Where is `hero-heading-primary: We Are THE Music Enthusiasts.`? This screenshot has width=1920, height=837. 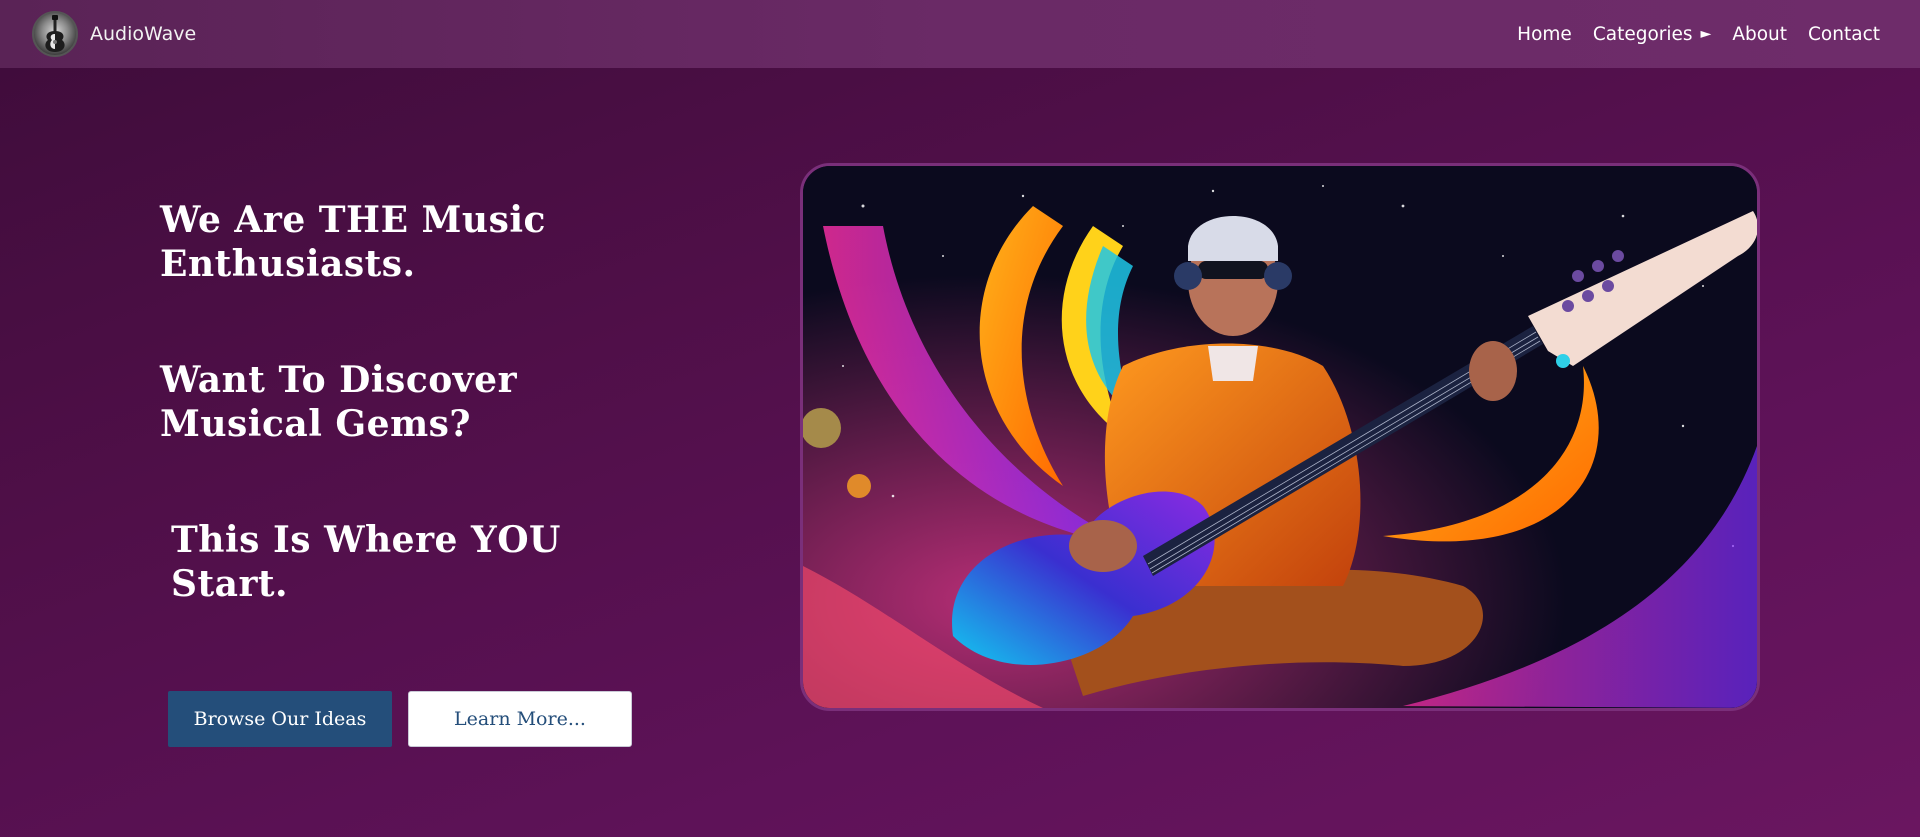 hero-heading-primary: We Are THE Music Enthusiasts. is located at coordinates (353, 242).